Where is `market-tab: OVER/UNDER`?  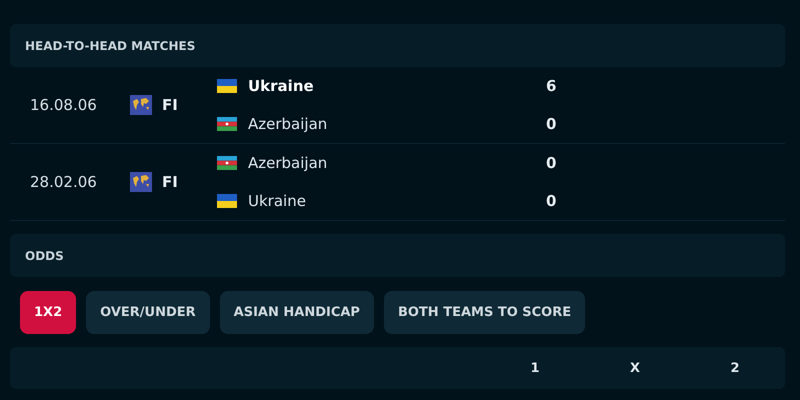 market-tab: OVER/UNDER is located at coordinates (148, 312).